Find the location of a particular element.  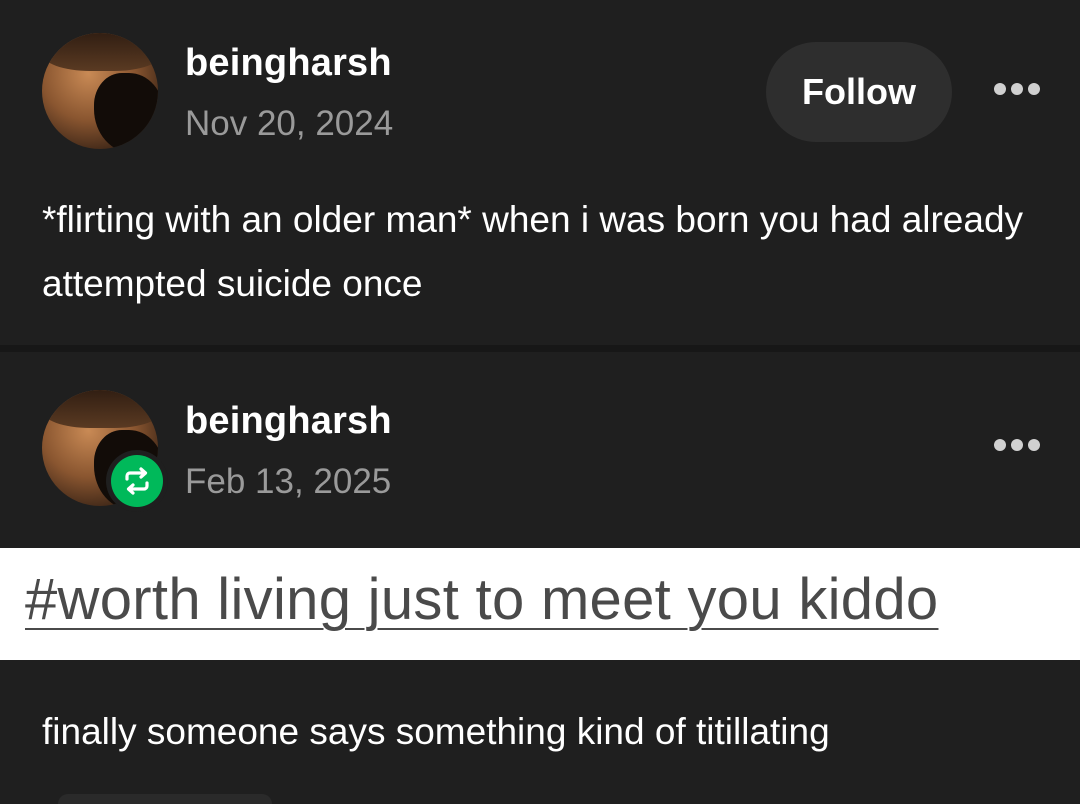

avatar is located at coordinates (100, 91).